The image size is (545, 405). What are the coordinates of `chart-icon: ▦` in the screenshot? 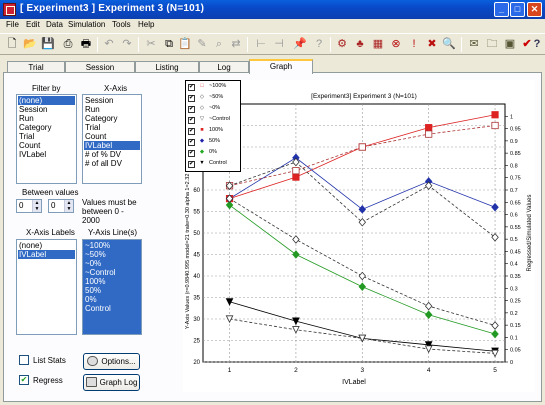 It's located at (378, 44).